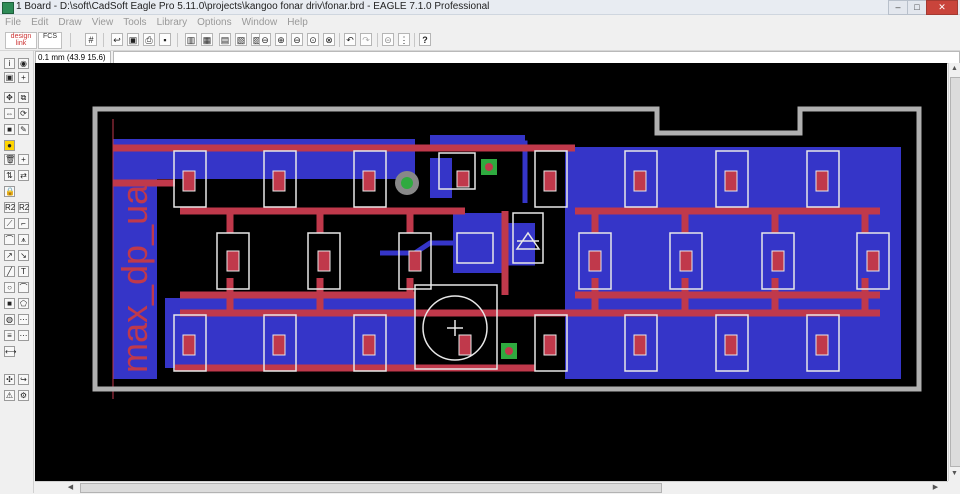 The width and height of the screenshot is (960, 494). I want to click on zoom-out-icon: ⊖, so click(297, 39).